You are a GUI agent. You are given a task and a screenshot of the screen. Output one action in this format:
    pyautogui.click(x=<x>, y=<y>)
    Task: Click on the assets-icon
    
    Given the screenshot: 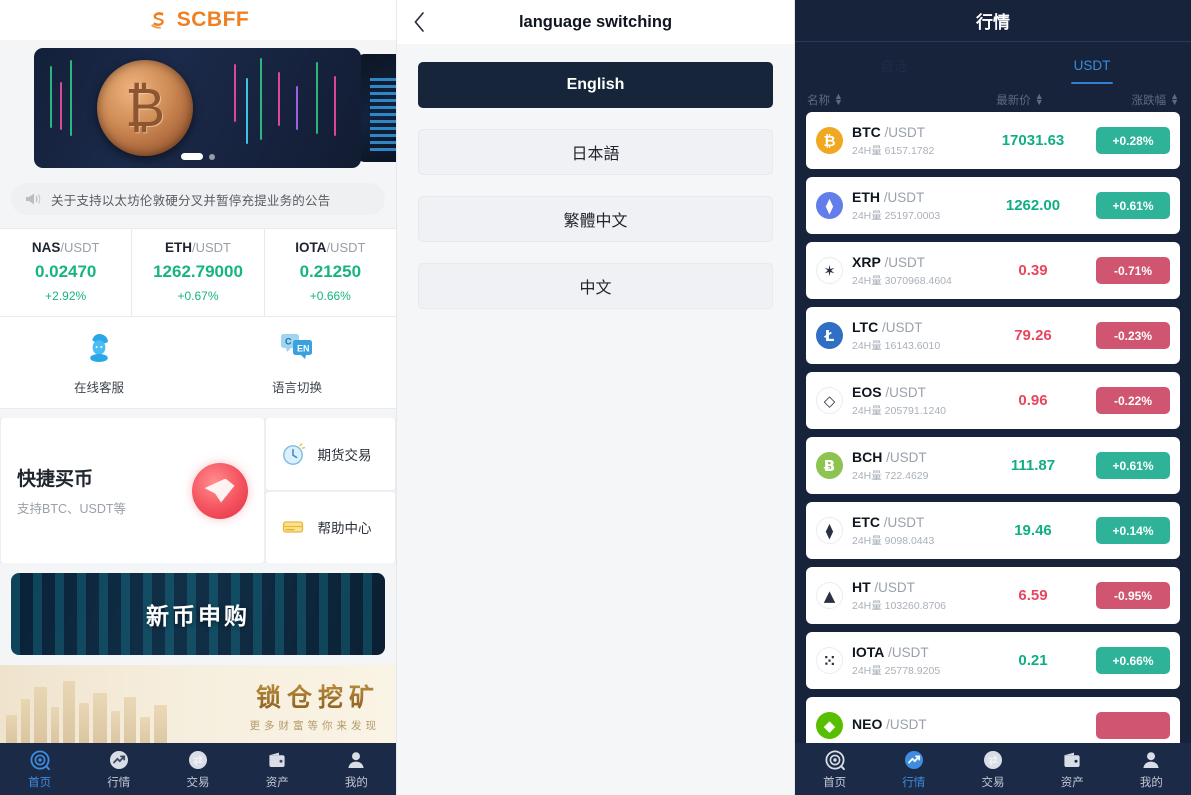 What is the action you would take?
    pyautogui.click(x=277, y=760)
    